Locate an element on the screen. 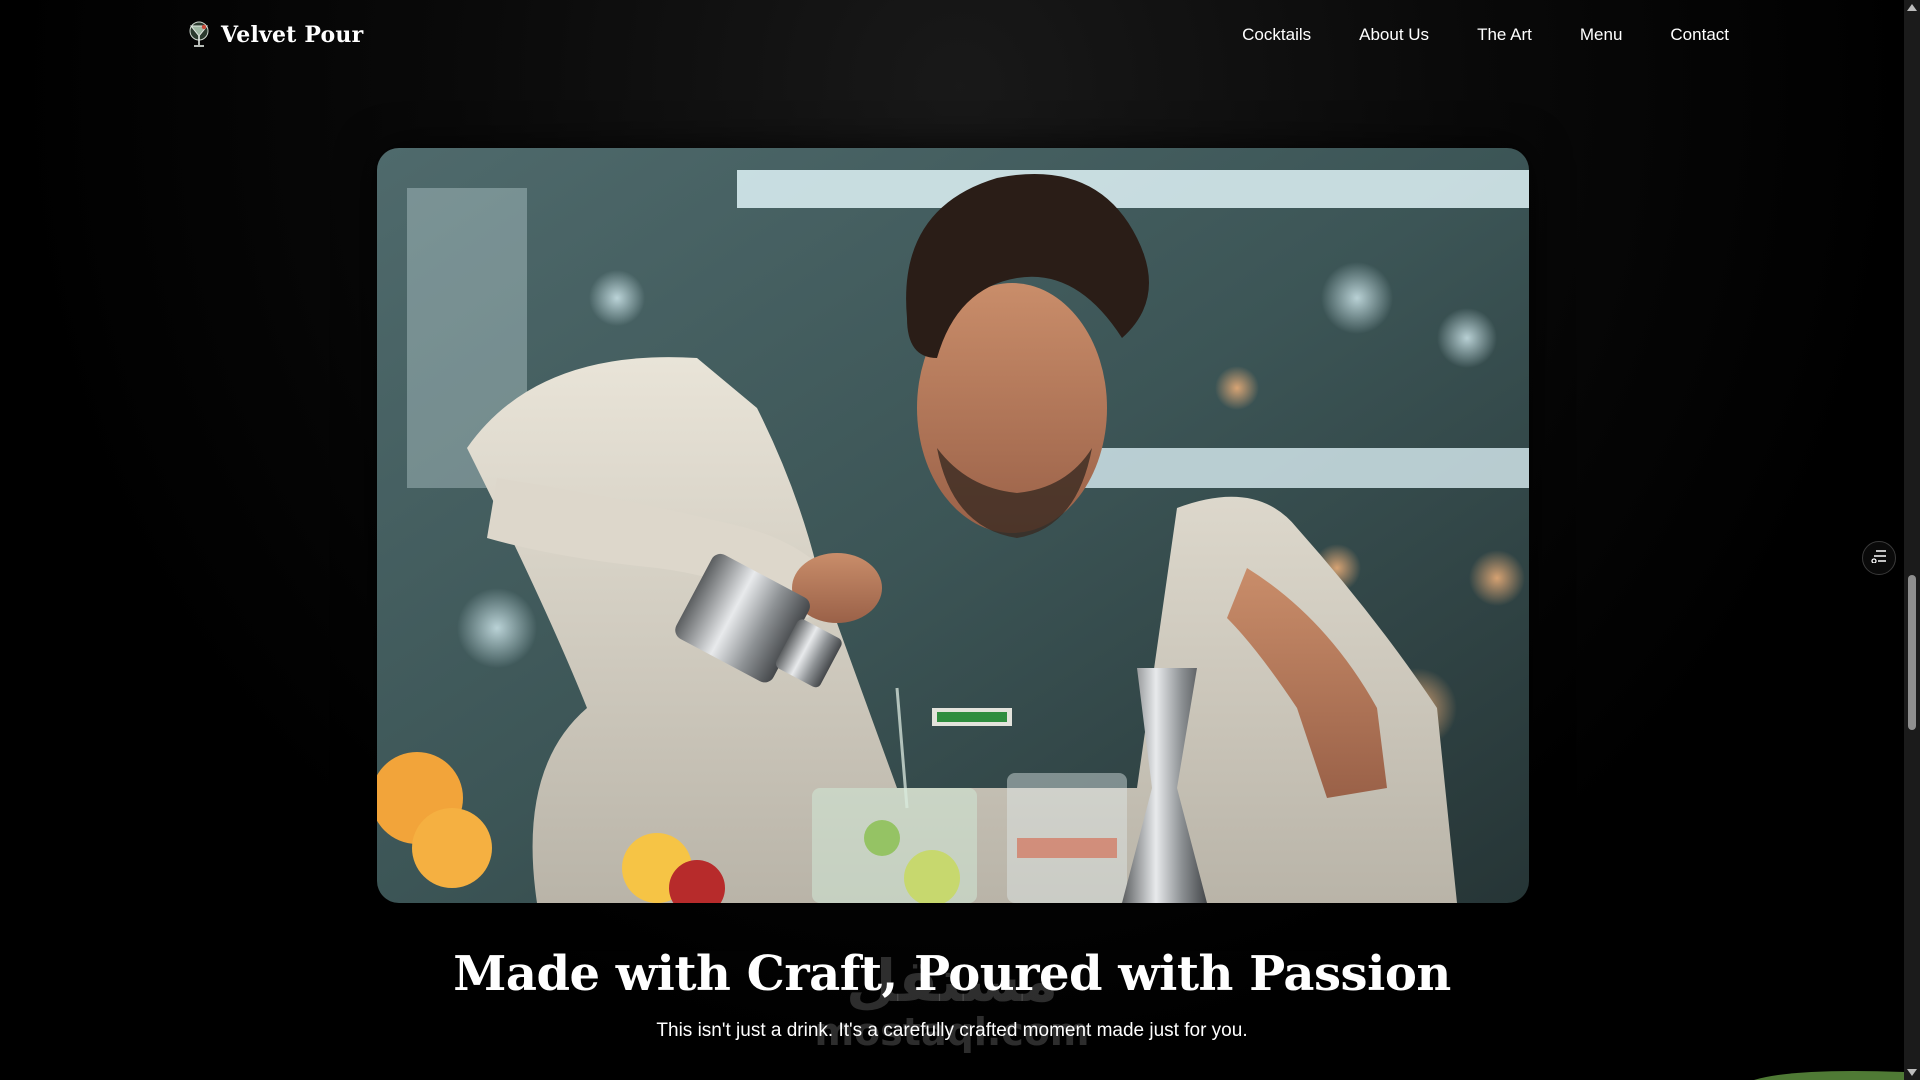 The image size is (1920, 1080). brand-home-link: Velvet Pour is located at coordinates (274, 35).